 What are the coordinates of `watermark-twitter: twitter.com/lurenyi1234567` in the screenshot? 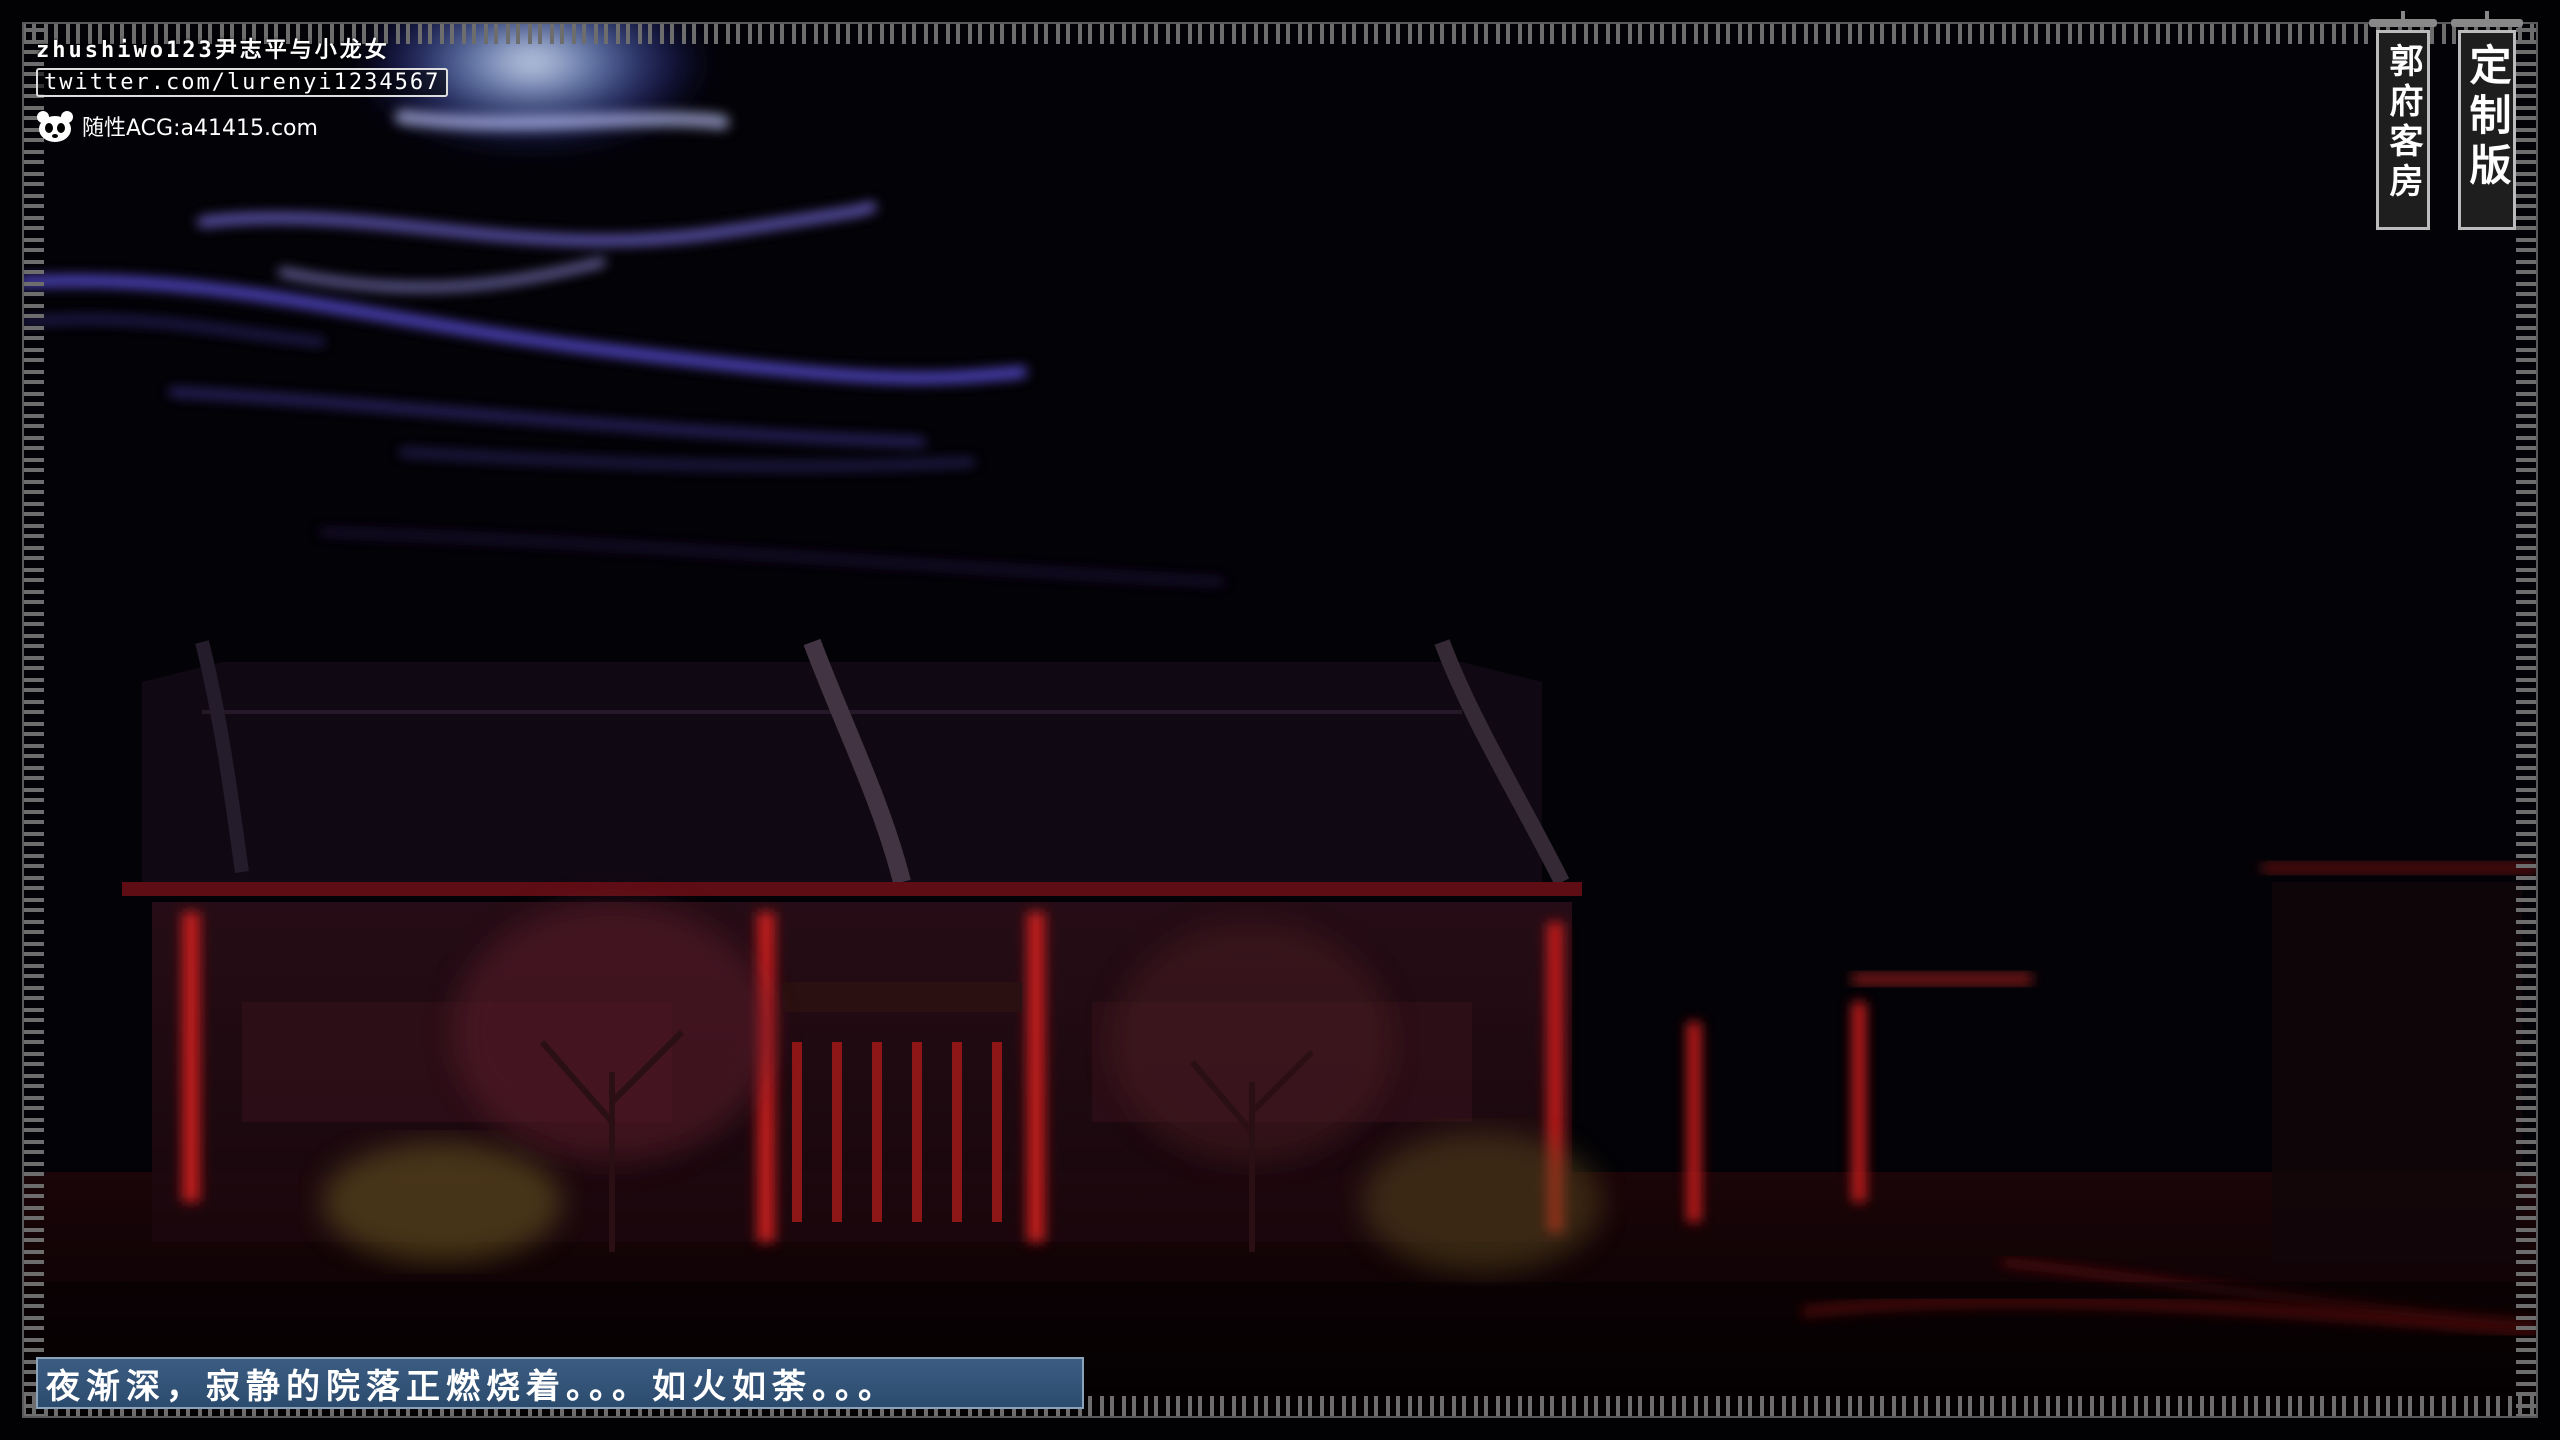 It's located at (242, 82).